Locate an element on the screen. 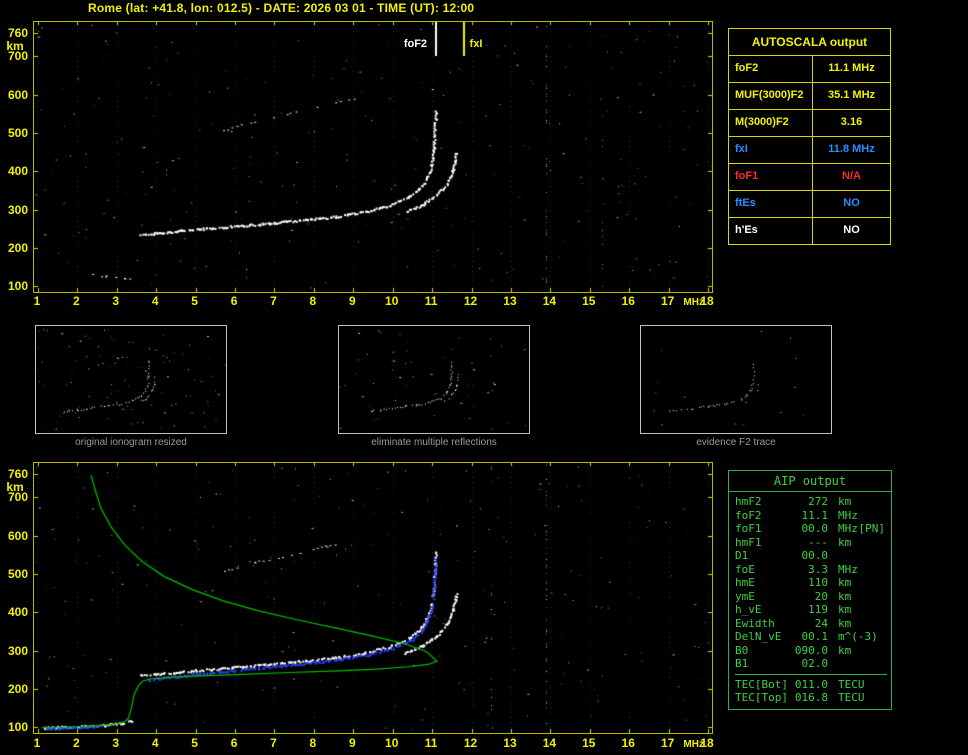 The image size is (968, 755). thumb-f2-caption: evidence F2 trace is located at coordinates (736, 442).